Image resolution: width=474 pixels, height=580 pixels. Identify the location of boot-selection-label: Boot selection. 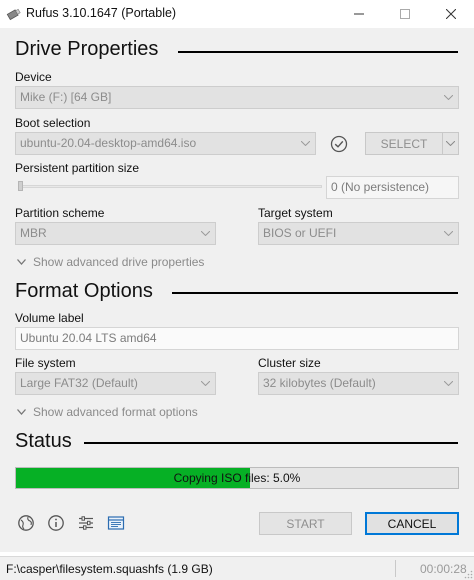
(53, 123).